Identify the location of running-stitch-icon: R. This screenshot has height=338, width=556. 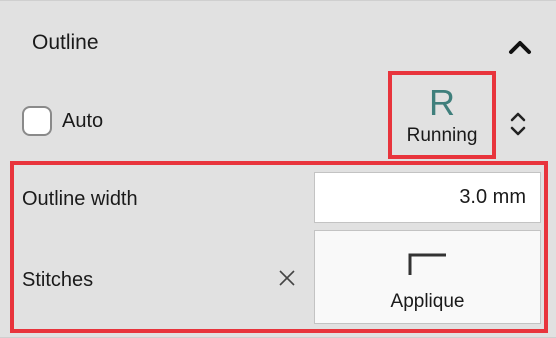
(442, 101).